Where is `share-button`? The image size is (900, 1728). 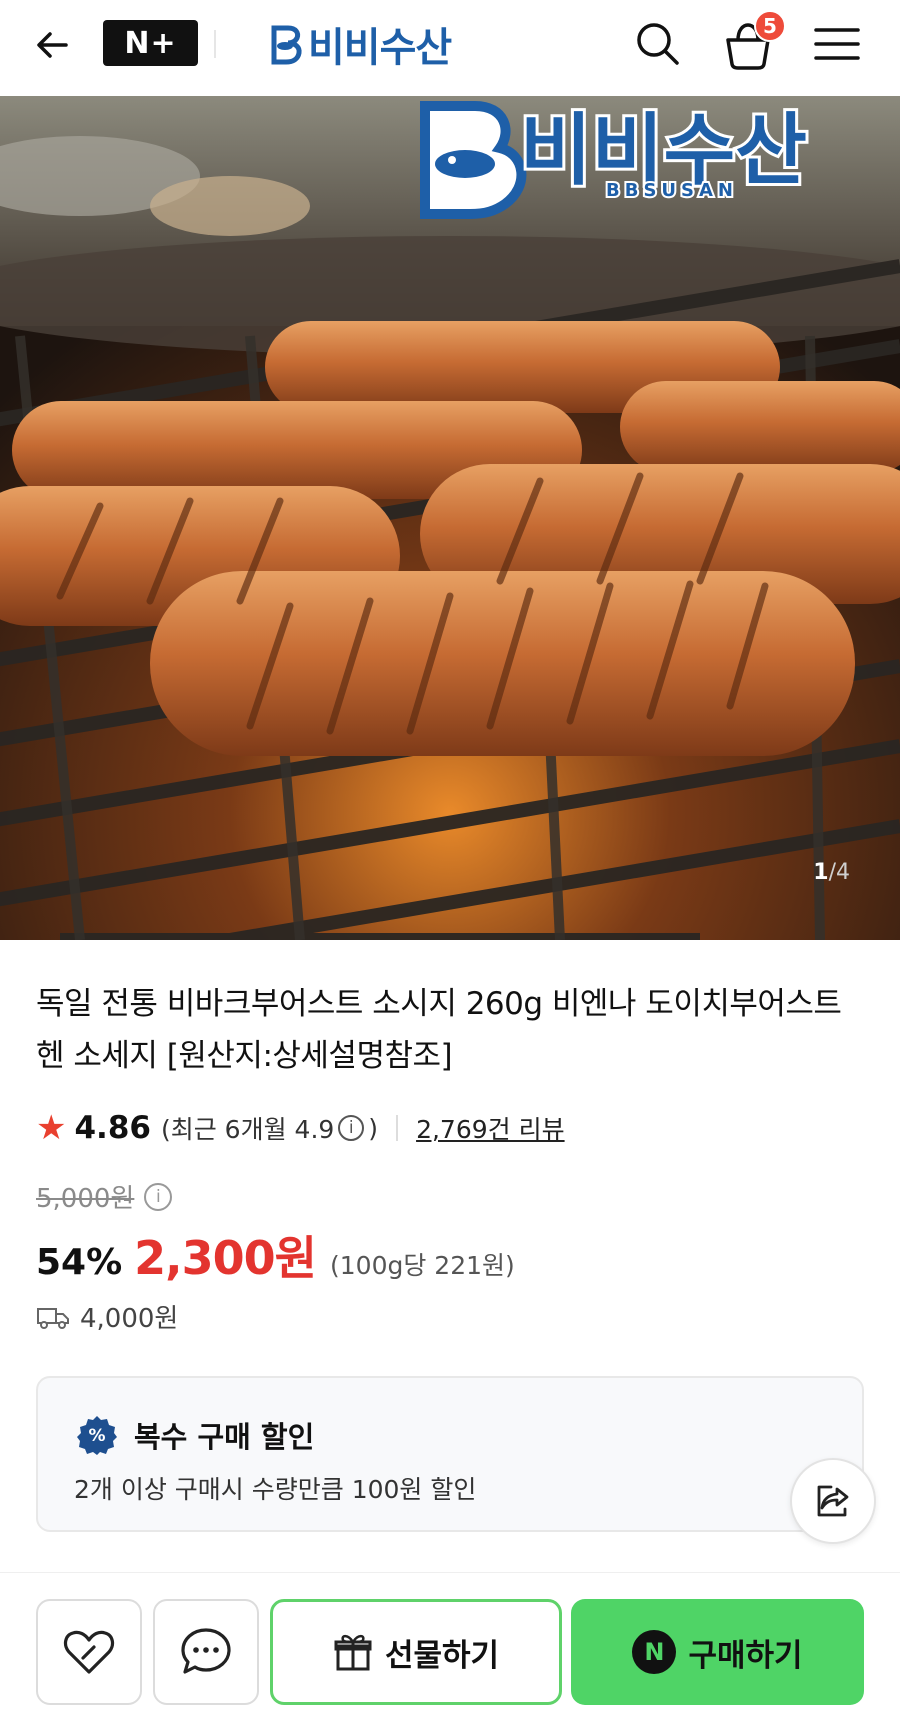
share-button is located at coordinates (833, 1501).